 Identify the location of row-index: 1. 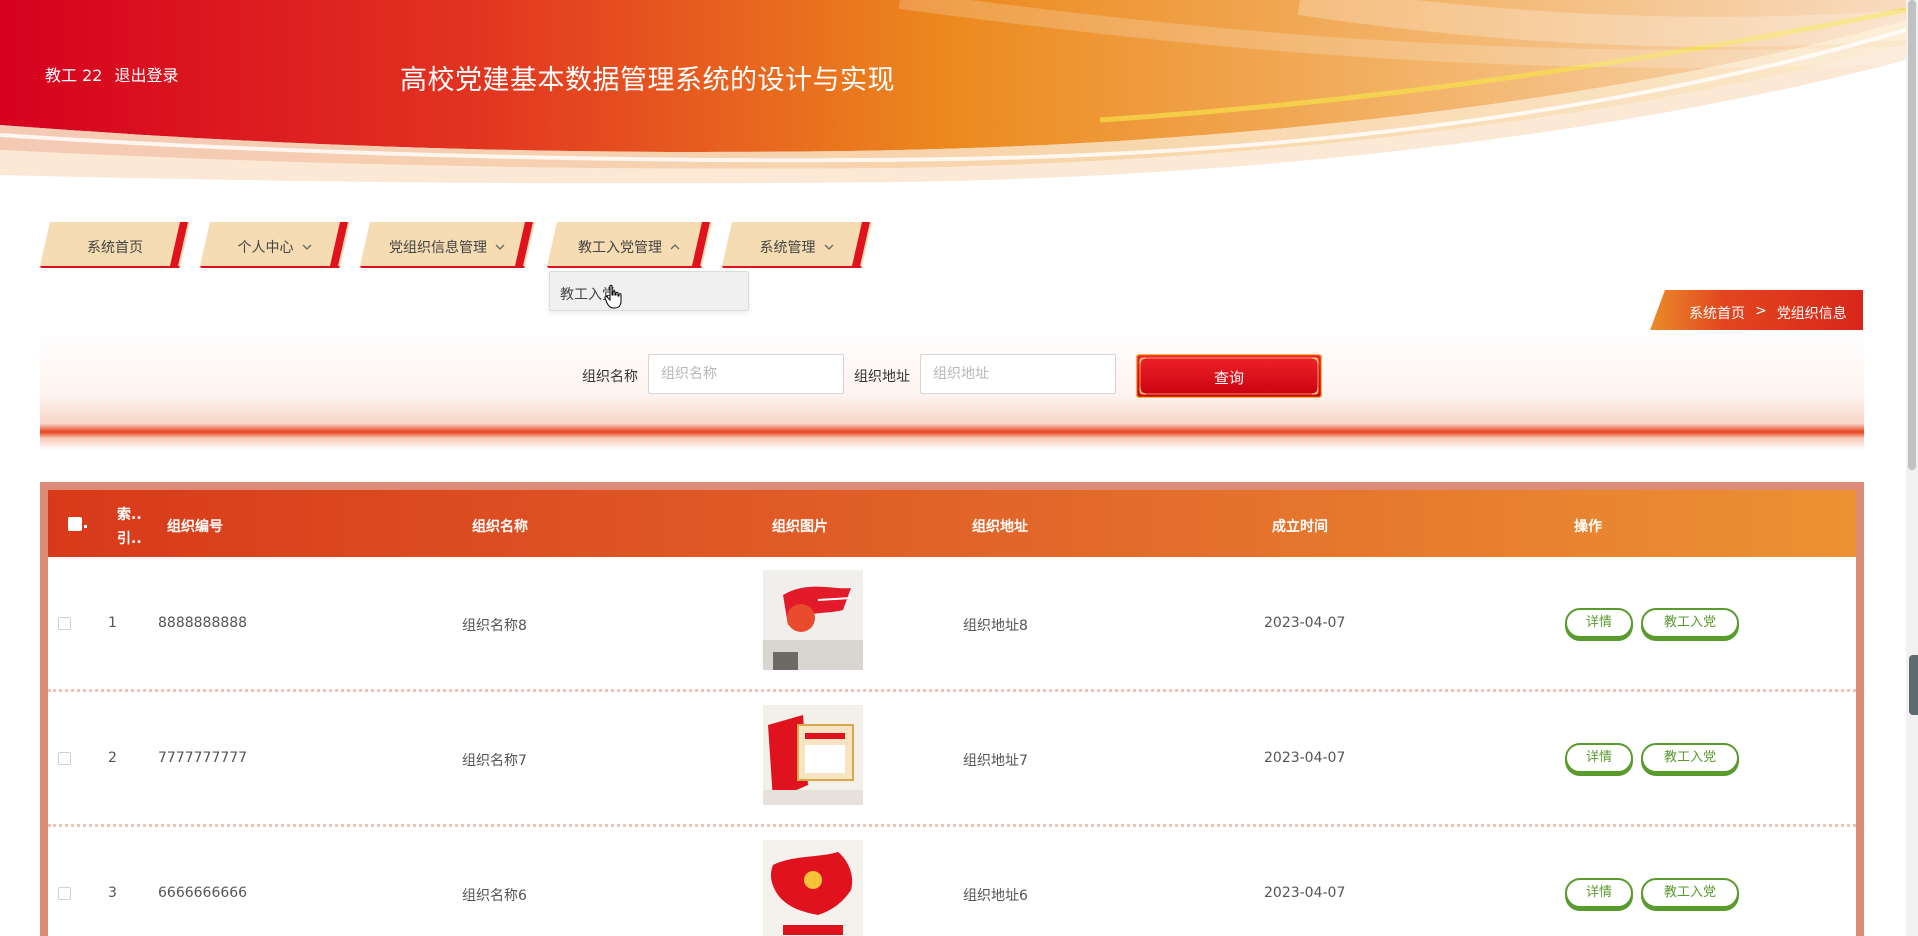
(112, 623).